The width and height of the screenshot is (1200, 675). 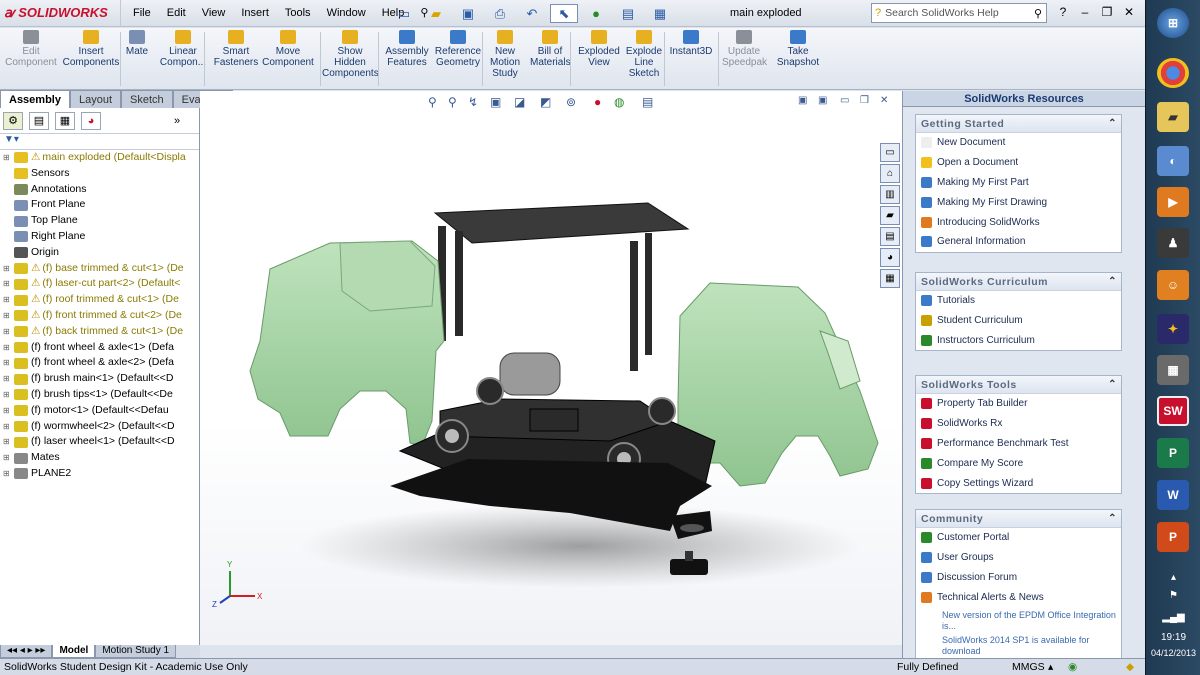 What do you see at coordinates (99, 253) in the screenshot?
I see `tree-item: Origin` at bounding box center [99, 253].